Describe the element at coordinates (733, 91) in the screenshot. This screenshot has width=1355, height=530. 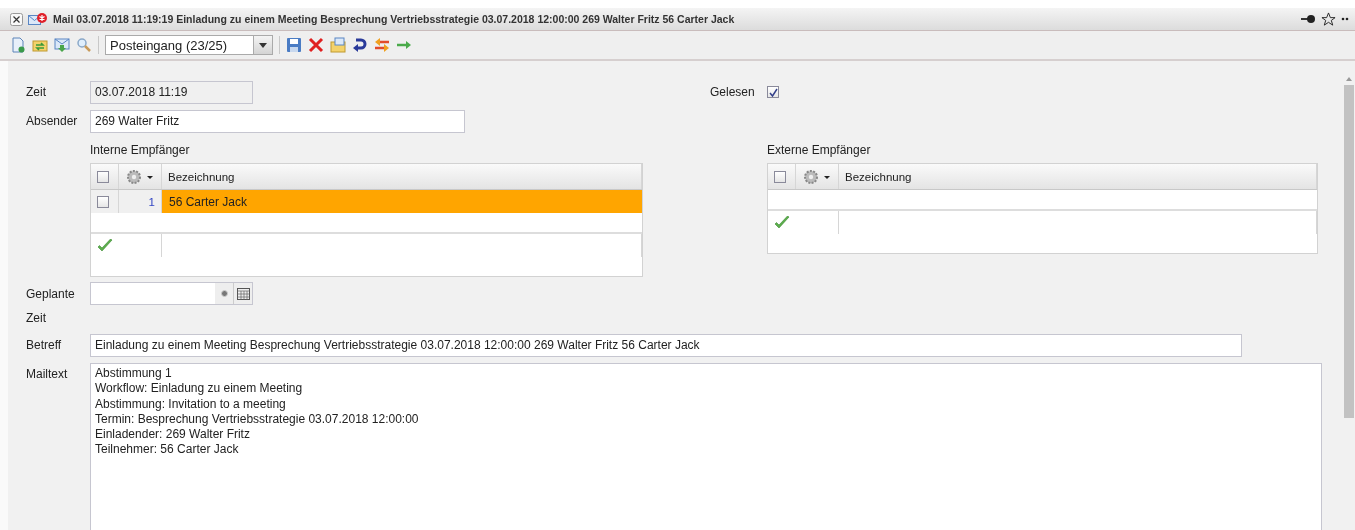
I see `field-label: Gelesen` at that location.